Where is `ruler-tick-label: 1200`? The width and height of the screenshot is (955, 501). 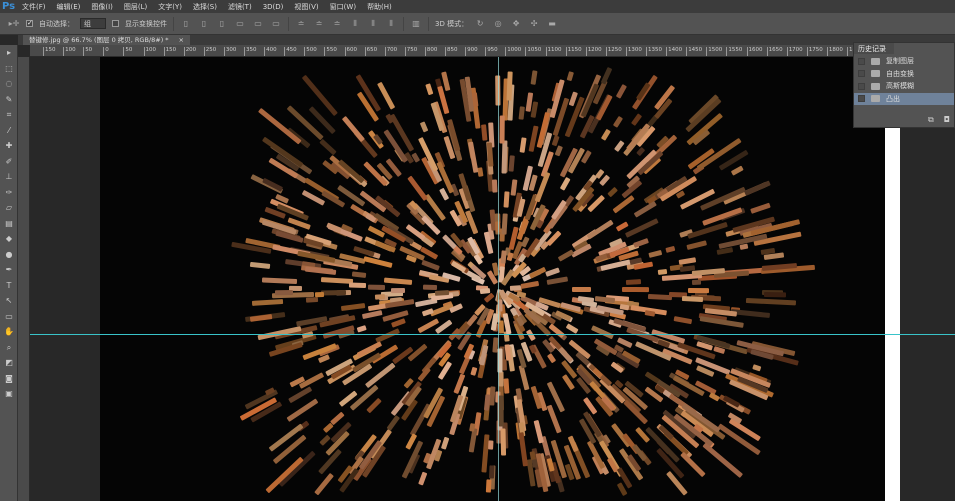
ruler-tick-label: 1200 is located at coordinates (593, 51).